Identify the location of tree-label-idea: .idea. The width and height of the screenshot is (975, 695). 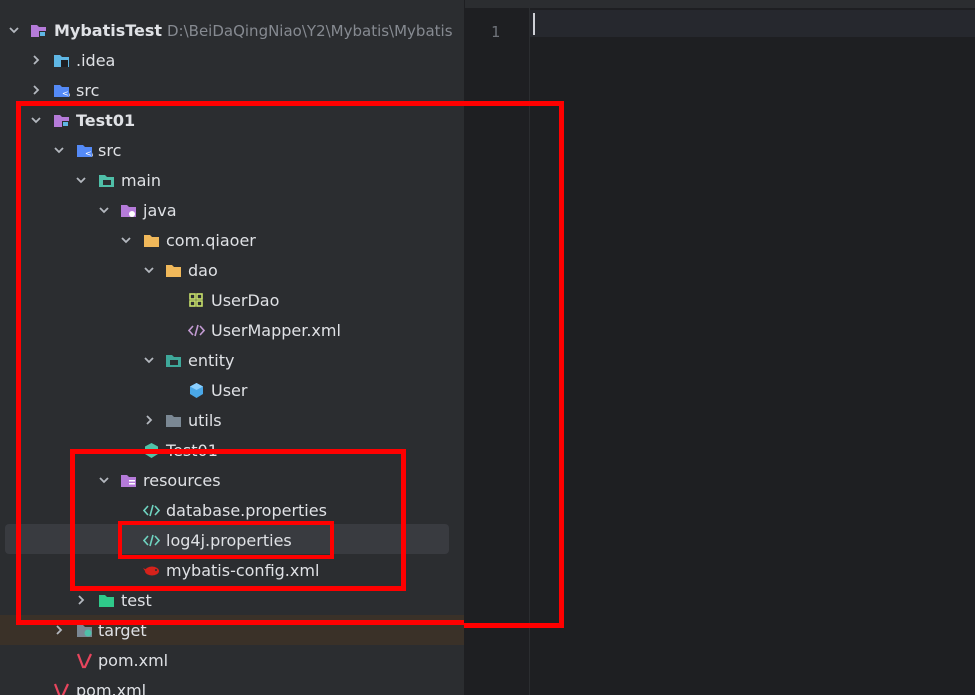
(96, 60).